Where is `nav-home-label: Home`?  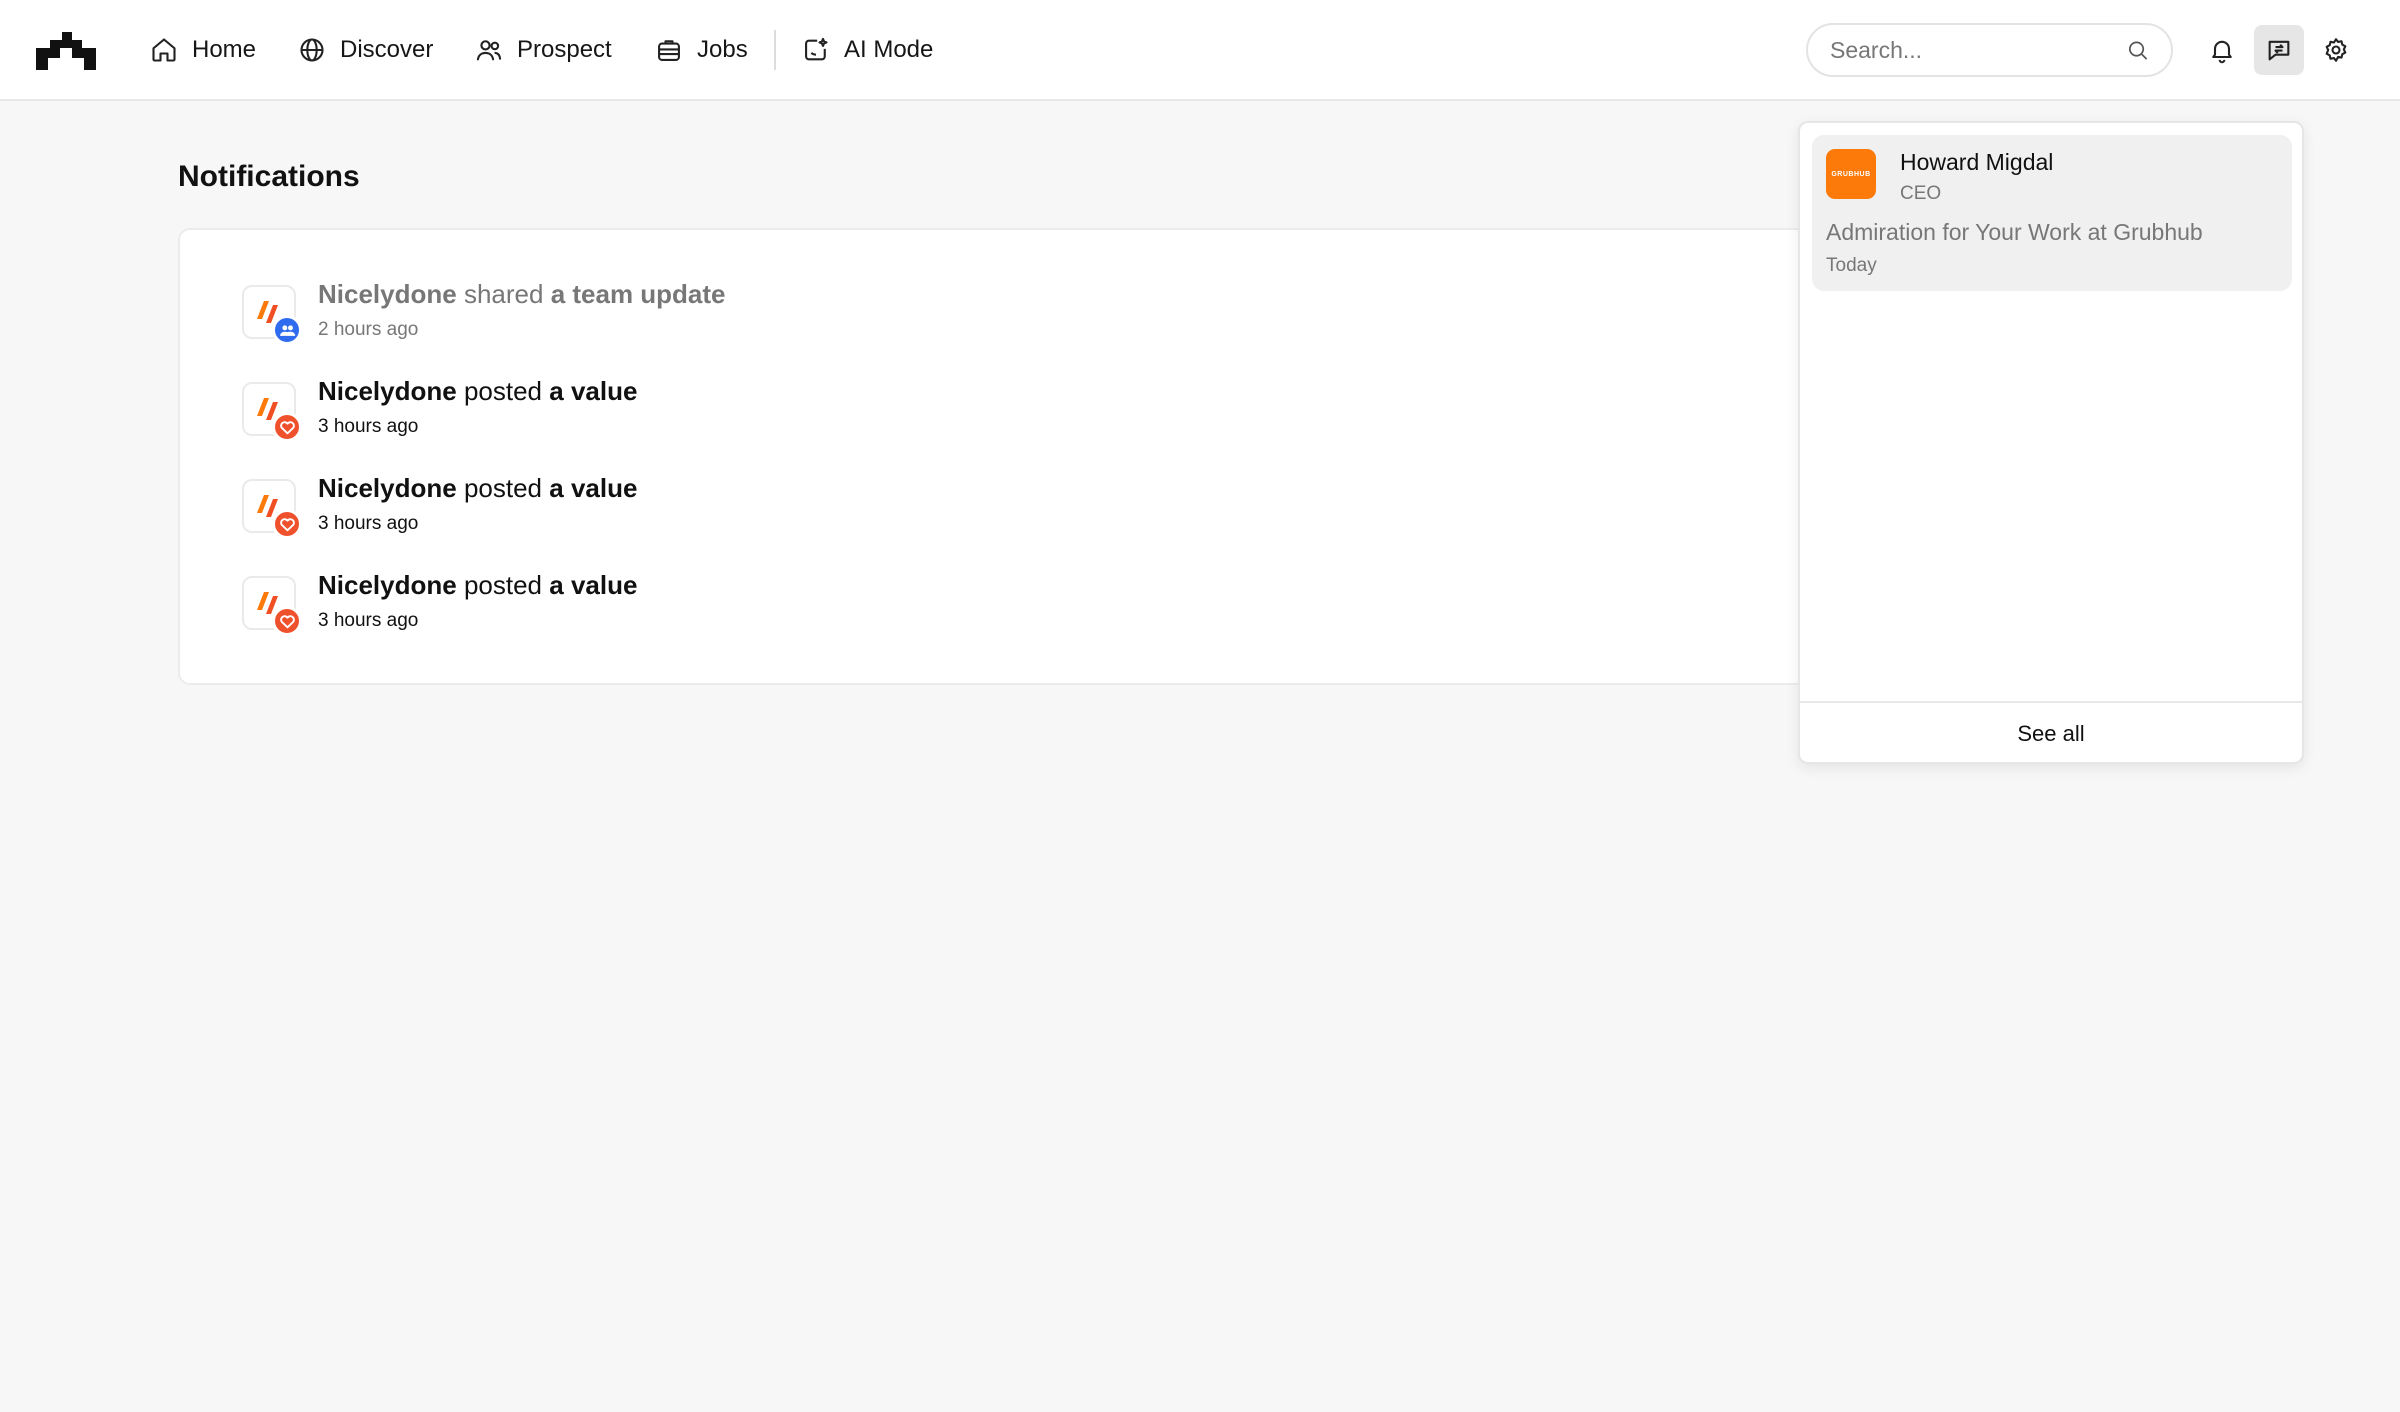
nav-home-label: Home is located at coordinates (224, 49).